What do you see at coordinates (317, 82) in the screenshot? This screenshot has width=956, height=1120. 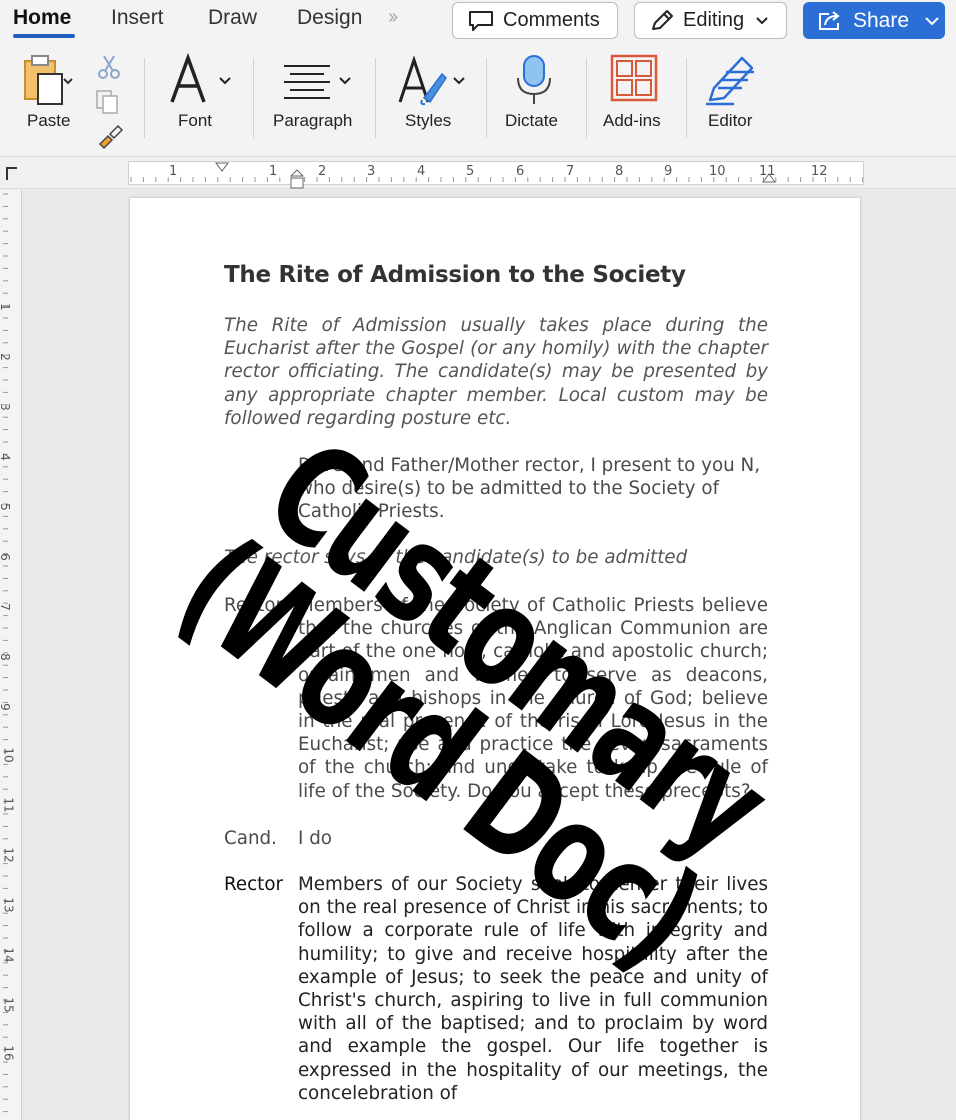 I see `paragraph-icon` at bounding box center [317, 82].